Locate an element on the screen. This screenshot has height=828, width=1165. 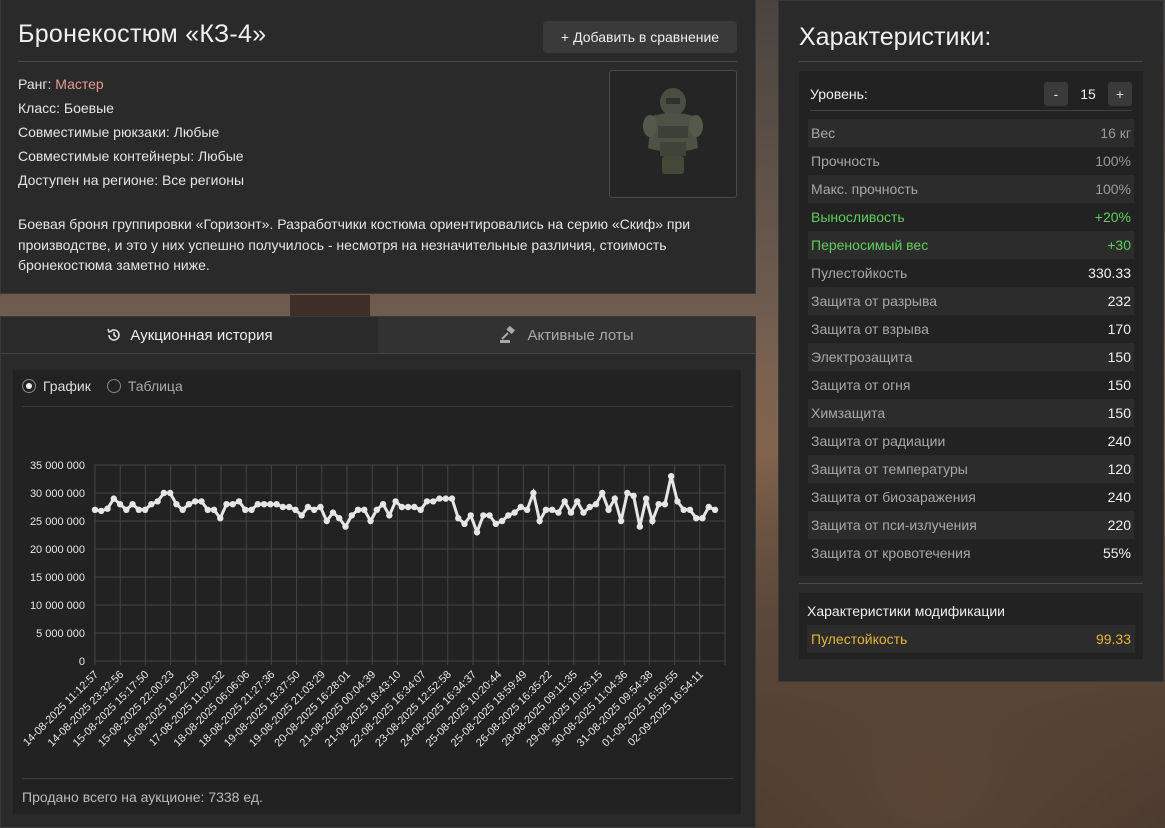
stat-row: Пулестойкость 330.33 is located at coordinates (971, 273).